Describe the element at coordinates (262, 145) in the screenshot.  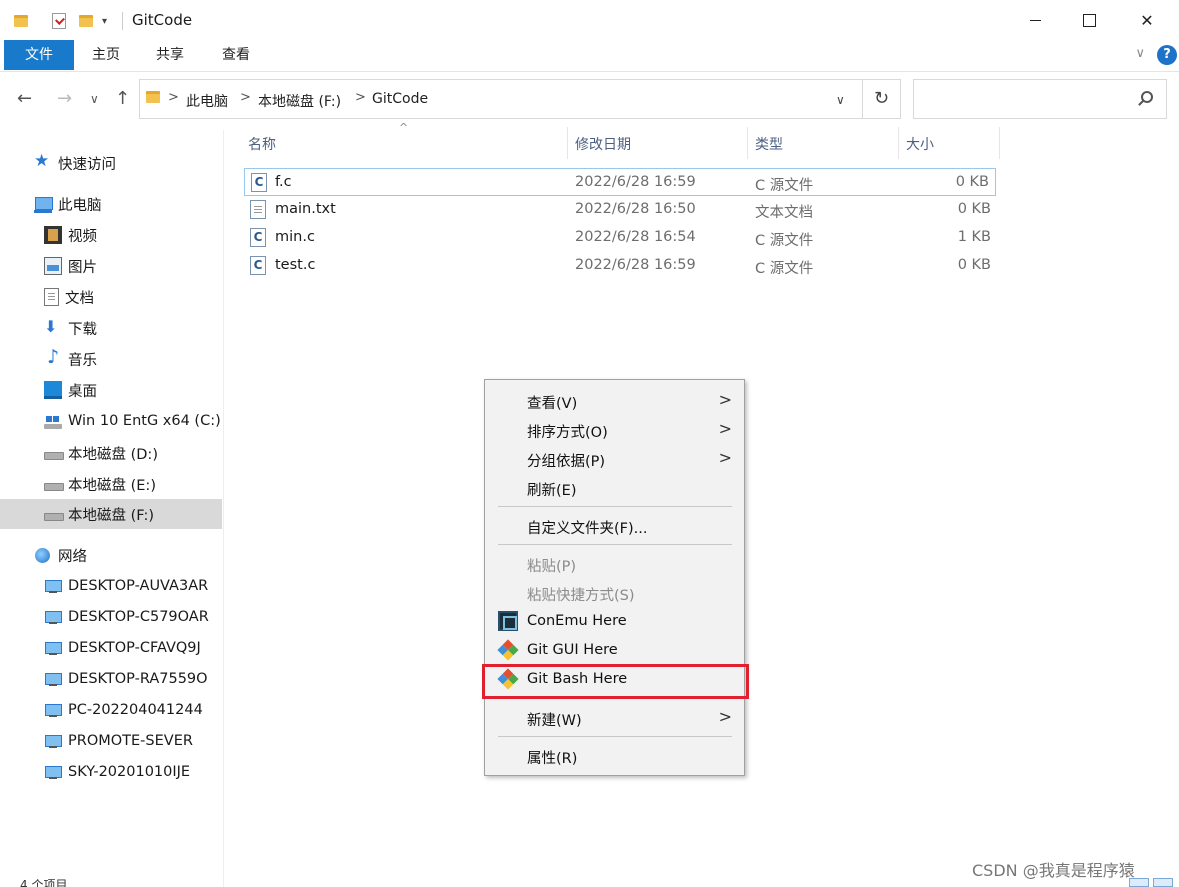
I see `column-header-name: 名称` at that location.